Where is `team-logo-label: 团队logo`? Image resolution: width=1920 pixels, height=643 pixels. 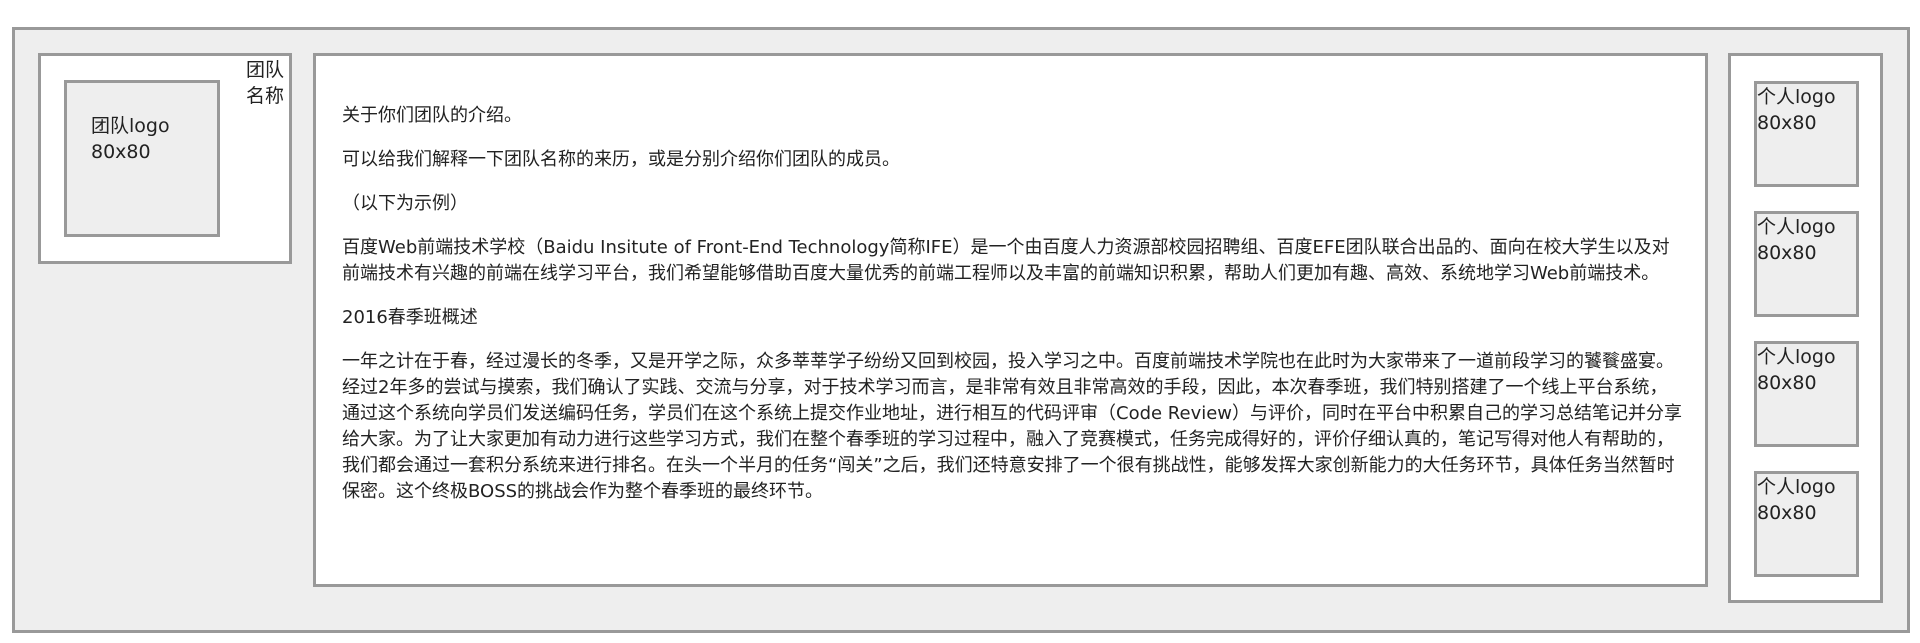
team-logo-label: 团队logo is located at coordinates (130, 126).